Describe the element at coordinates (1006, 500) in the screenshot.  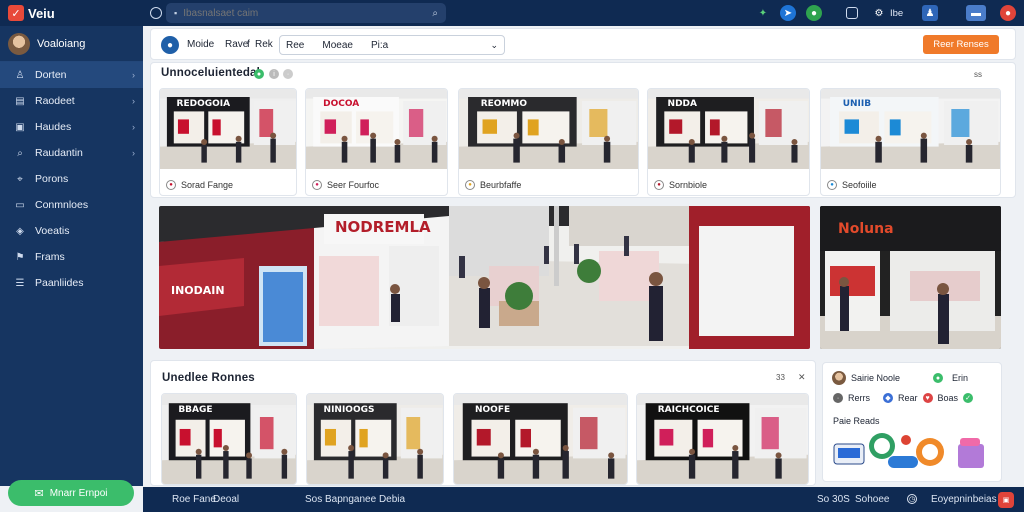
I see `alert-icon: ▣` at that location.